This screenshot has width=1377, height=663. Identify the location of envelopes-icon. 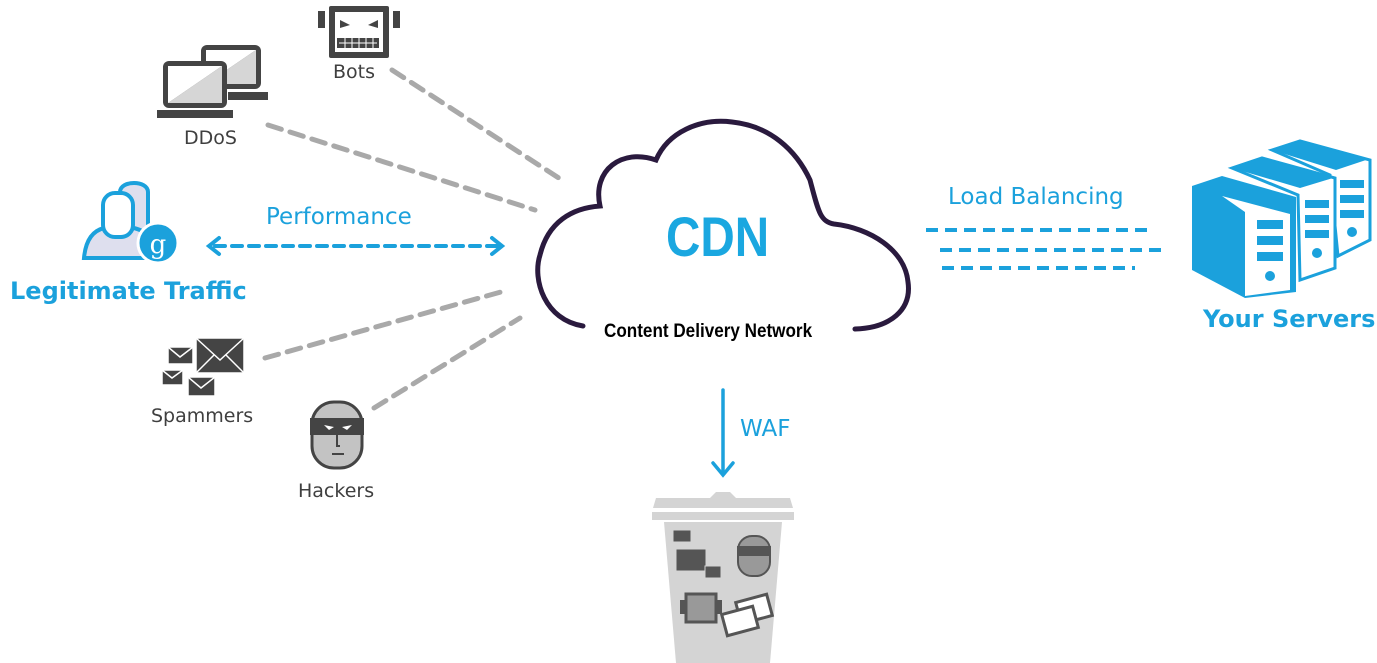
(203, 367).